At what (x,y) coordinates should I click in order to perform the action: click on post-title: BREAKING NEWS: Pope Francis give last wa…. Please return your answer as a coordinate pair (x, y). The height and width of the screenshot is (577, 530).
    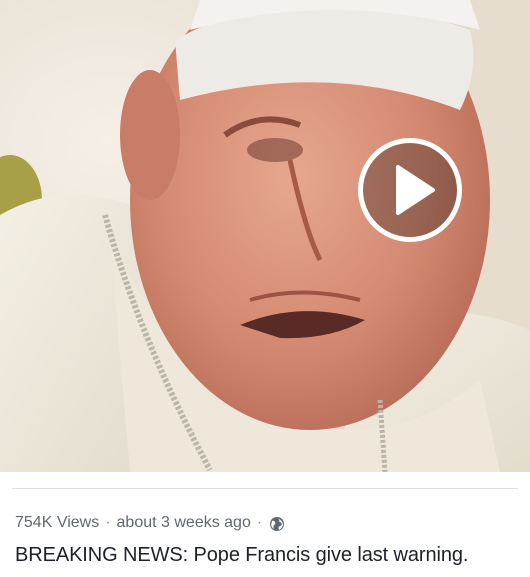
    Looking at the image, I should click on (241, 555).